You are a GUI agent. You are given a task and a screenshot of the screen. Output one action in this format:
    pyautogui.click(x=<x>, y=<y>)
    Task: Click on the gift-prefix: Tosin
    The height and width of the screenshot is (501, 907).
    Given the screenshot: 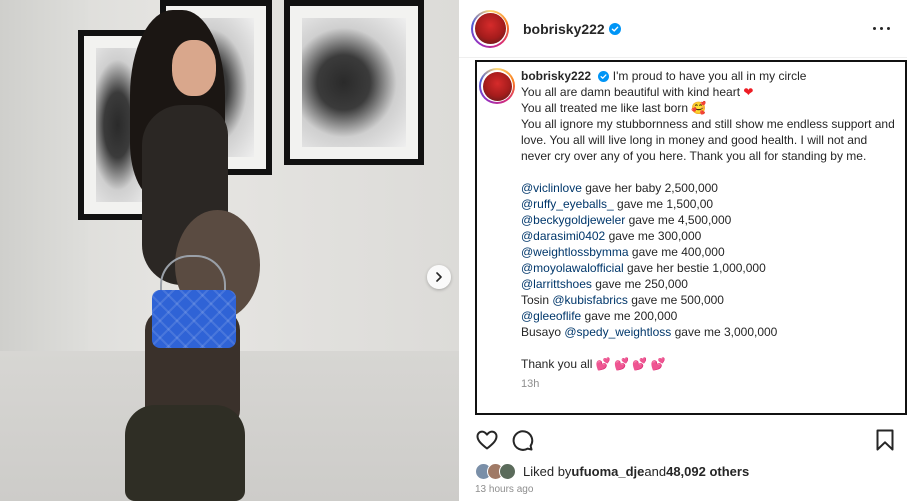 What is the action you would take?
    pyautogui.click(x=537, y=300)
    